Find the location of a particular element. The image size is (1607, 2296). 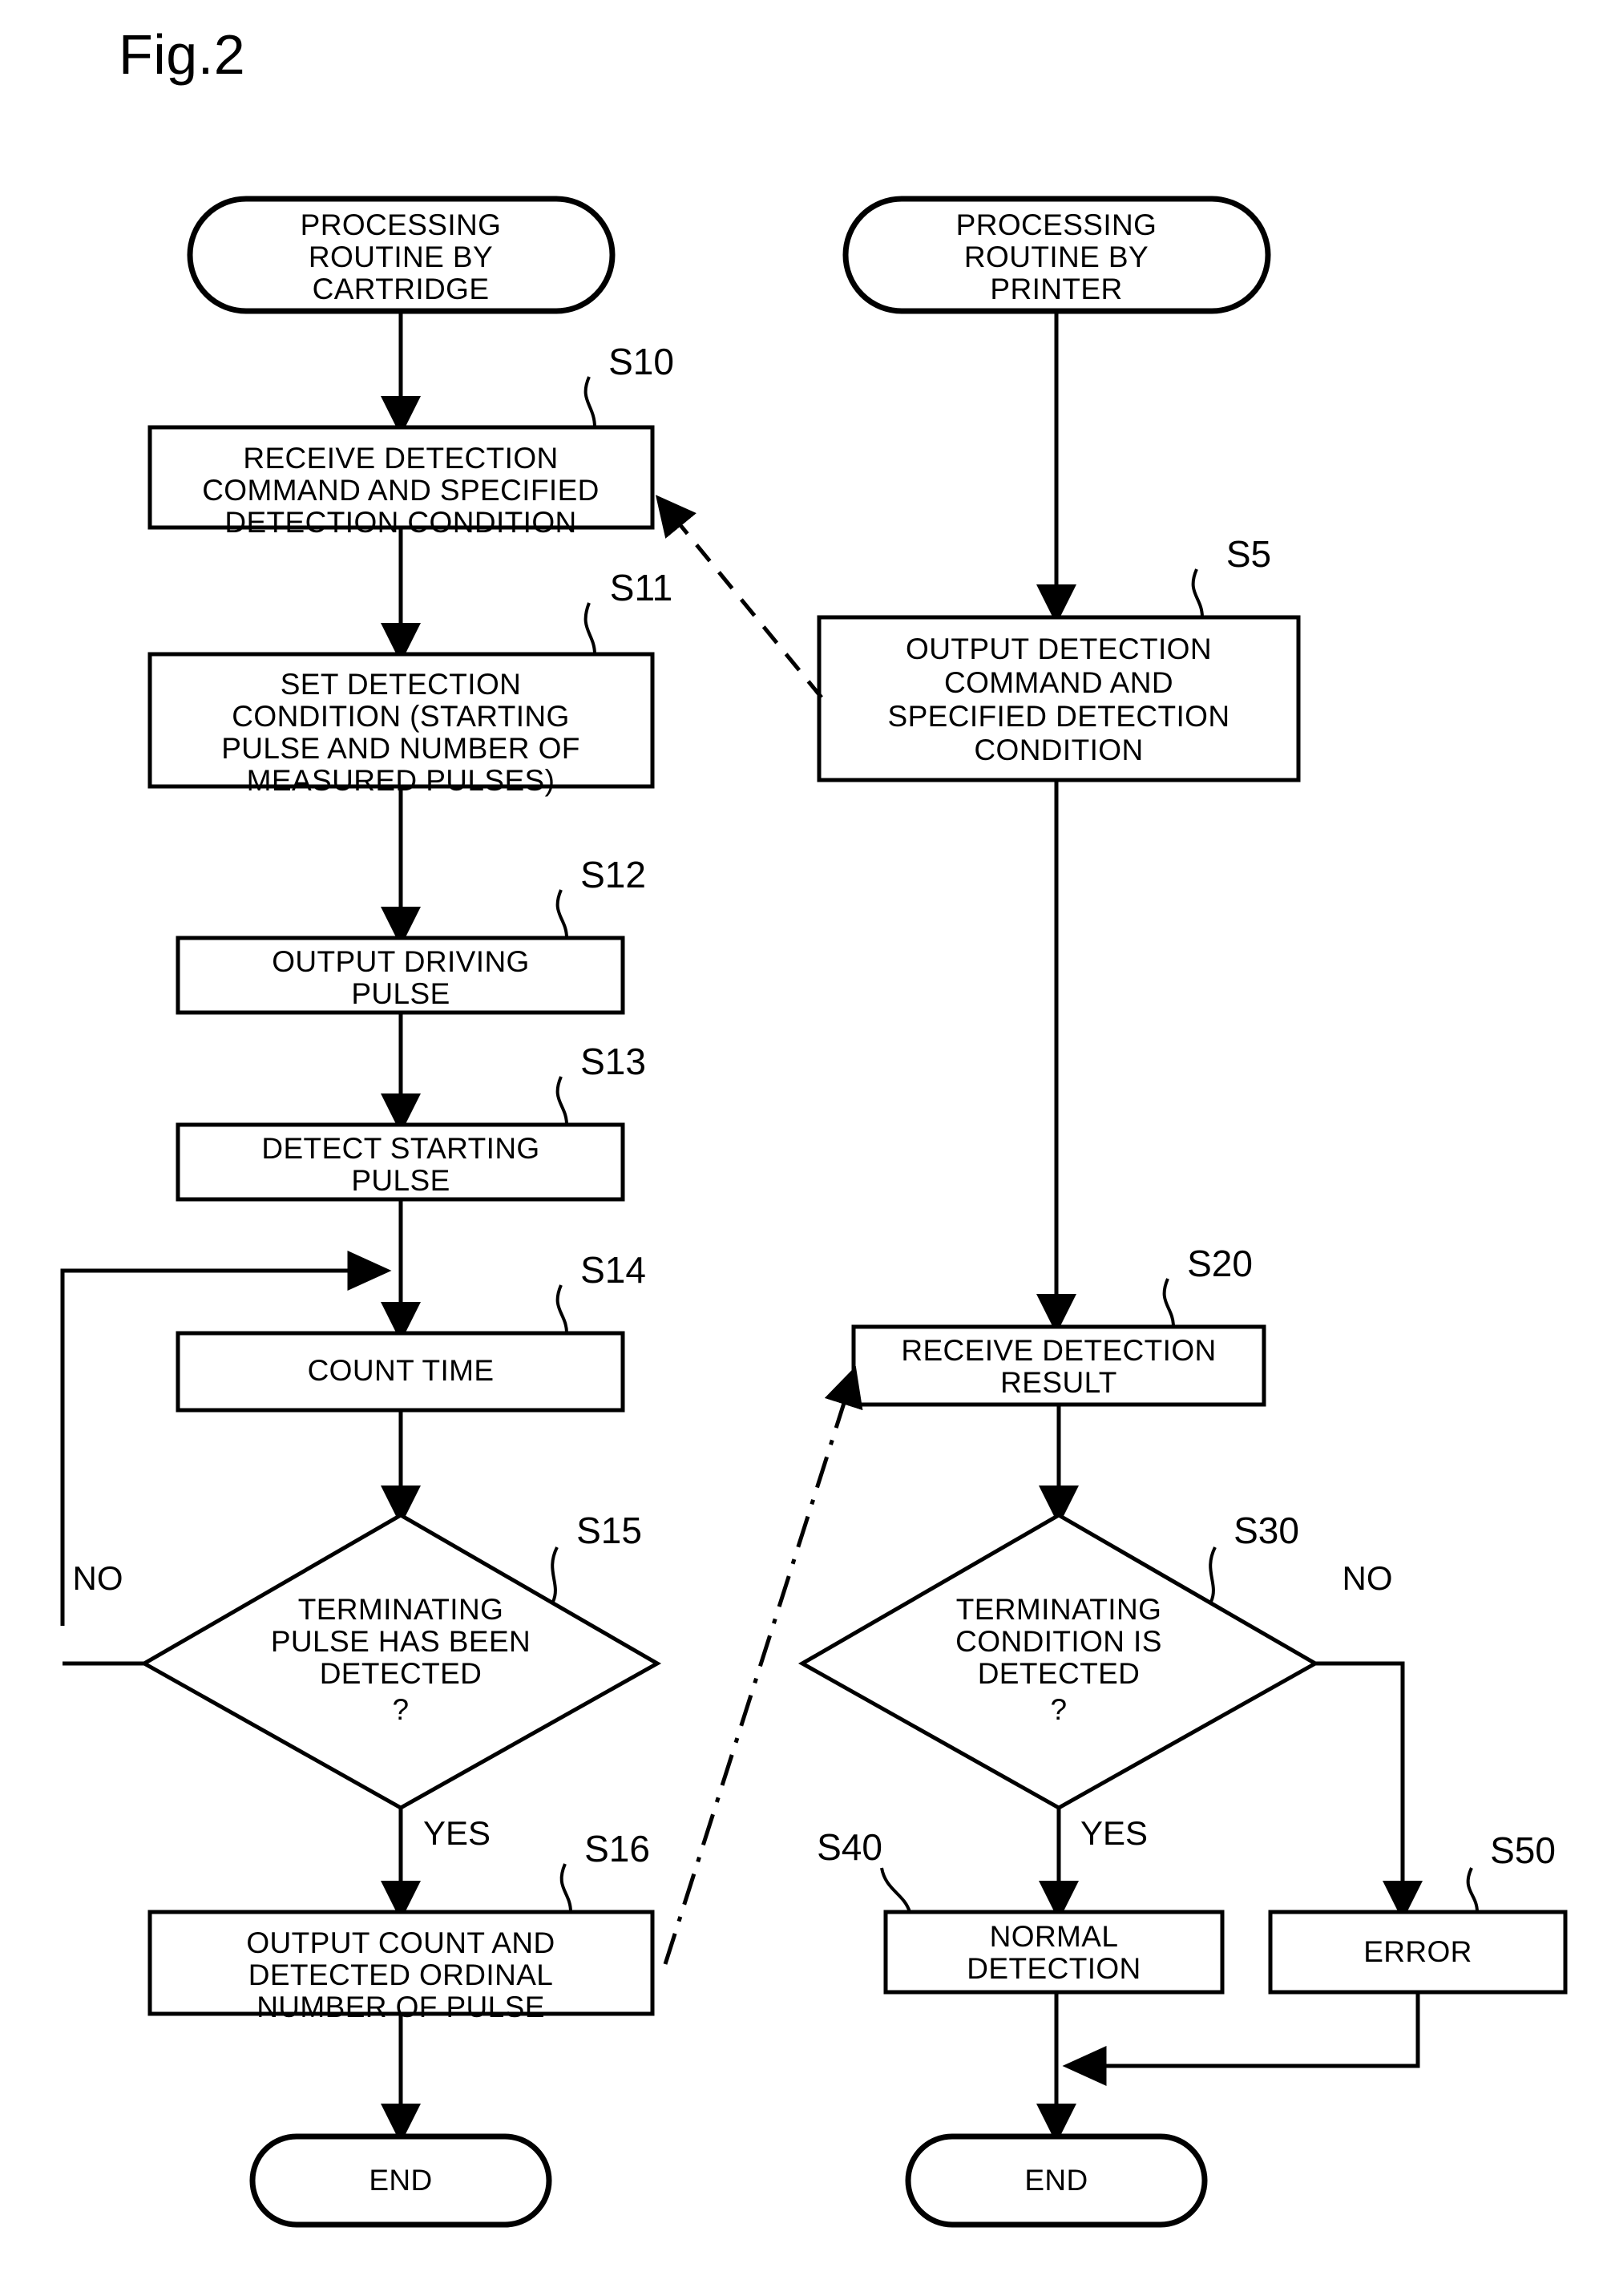

s13-line-2: PULSE is located at coordinates (400, 1180).